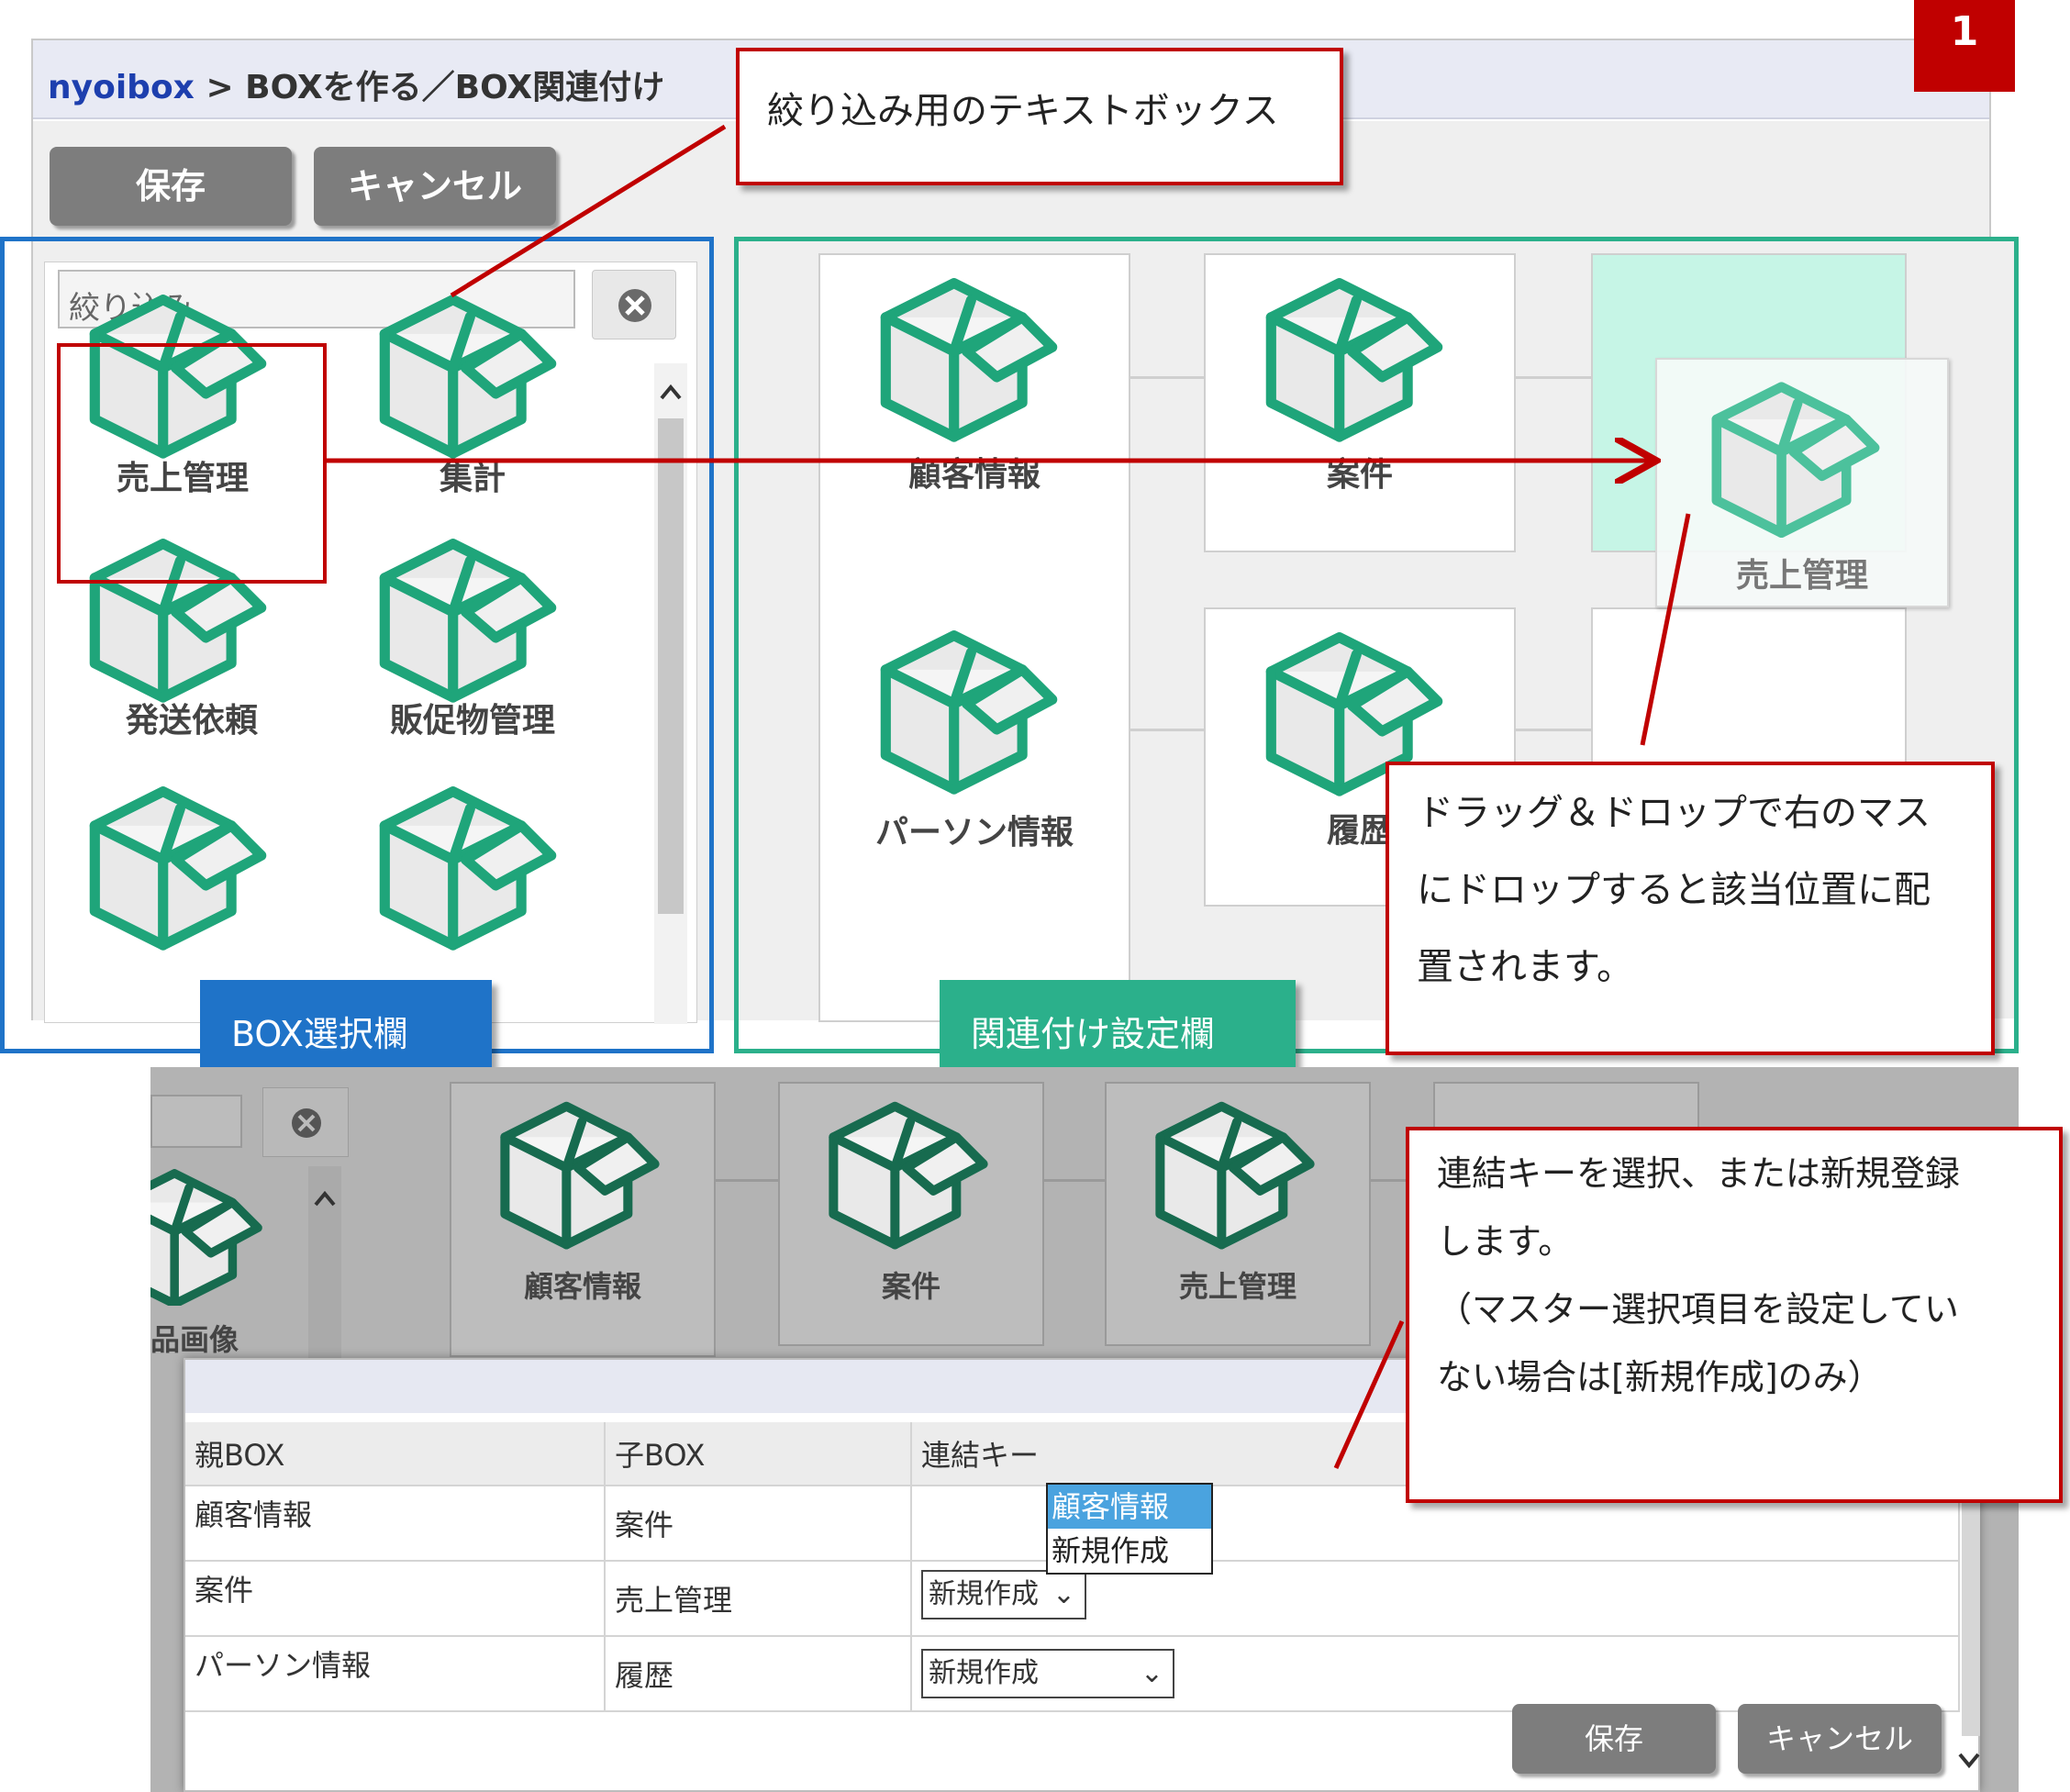 This screenshot has width=2070, height=1792. I want to click on relation-tile-label: 顧客情報, so click(582, 1286).